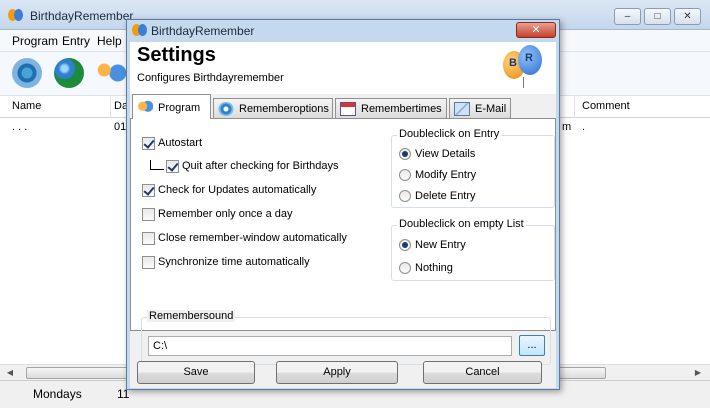 This screenshot has width=710, height=408. I want to click on dialog-header: Settings Configures Birthdayremember B R, so click(343, 68).